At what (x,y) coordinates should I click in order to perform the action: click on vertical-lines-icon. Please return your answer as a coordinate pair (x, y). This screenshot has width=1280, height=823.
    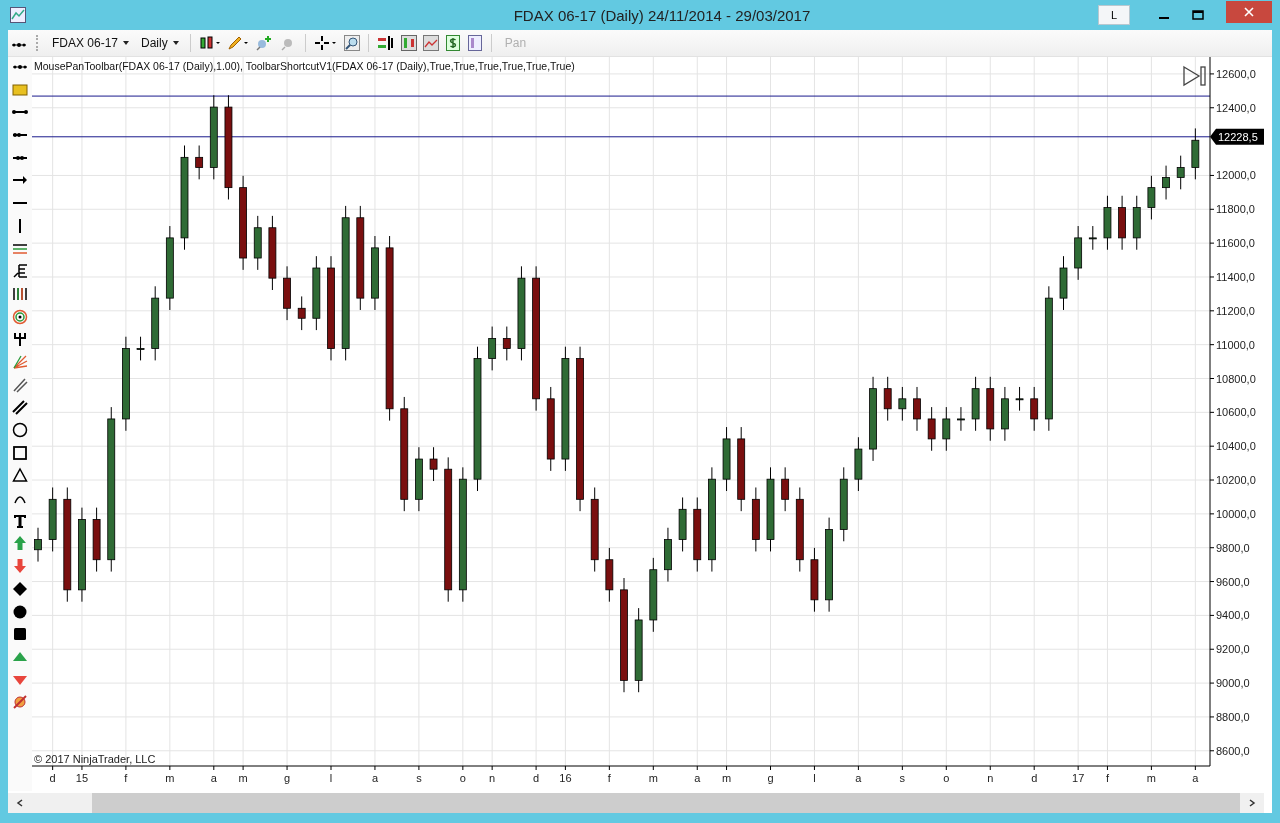
    Looking at the image, I should click on (20, 293).